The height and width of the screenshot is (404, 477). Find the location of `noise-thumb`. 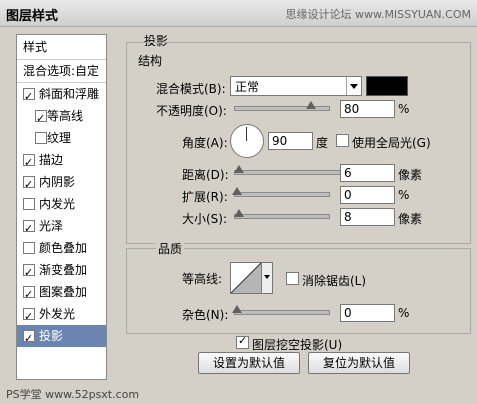

noise-thumb is located at coordinates (237, 309).